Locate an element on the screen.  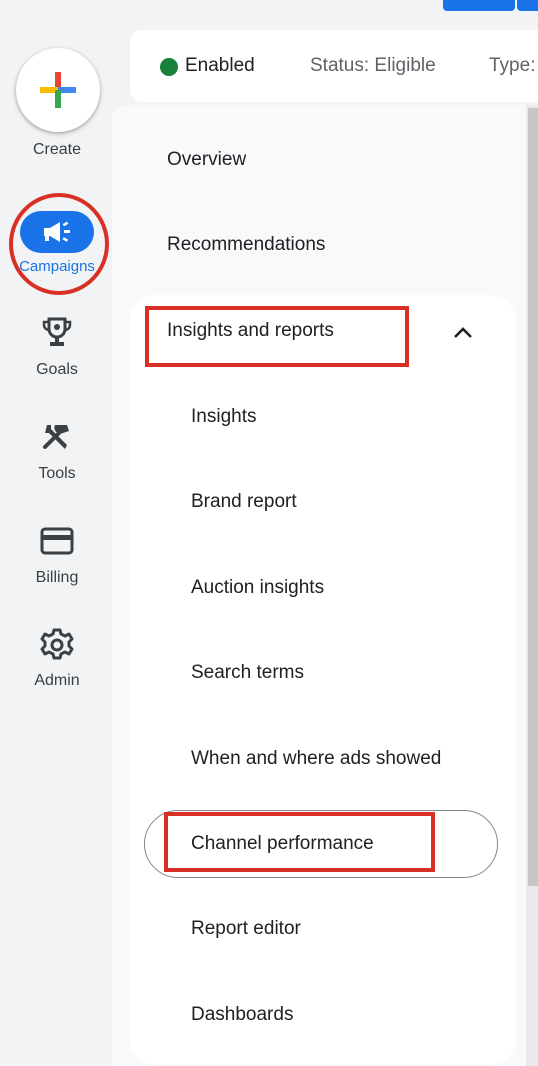
plus-icon is located at coordinates (58, 90).